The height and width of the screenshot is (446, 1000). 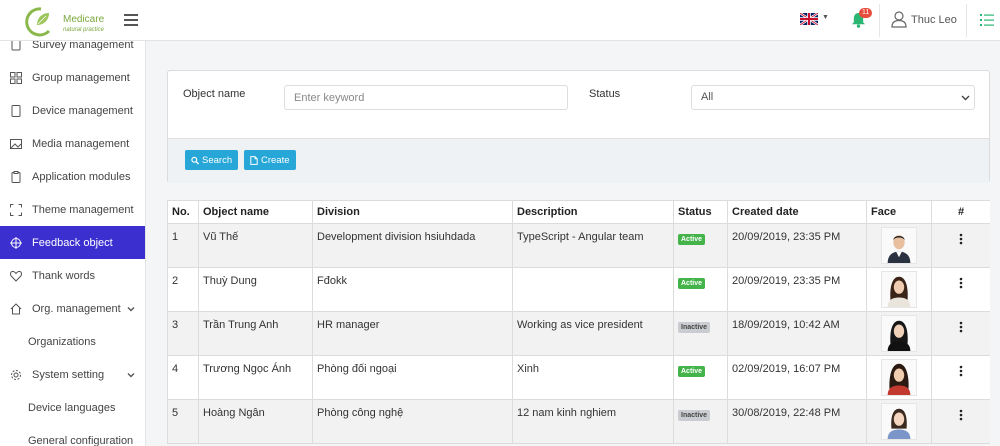 What do you see at coordinates (68, 374) in the screenshot?
I see `sidebar-item-label: System setting` at bounding box center [68, 374].